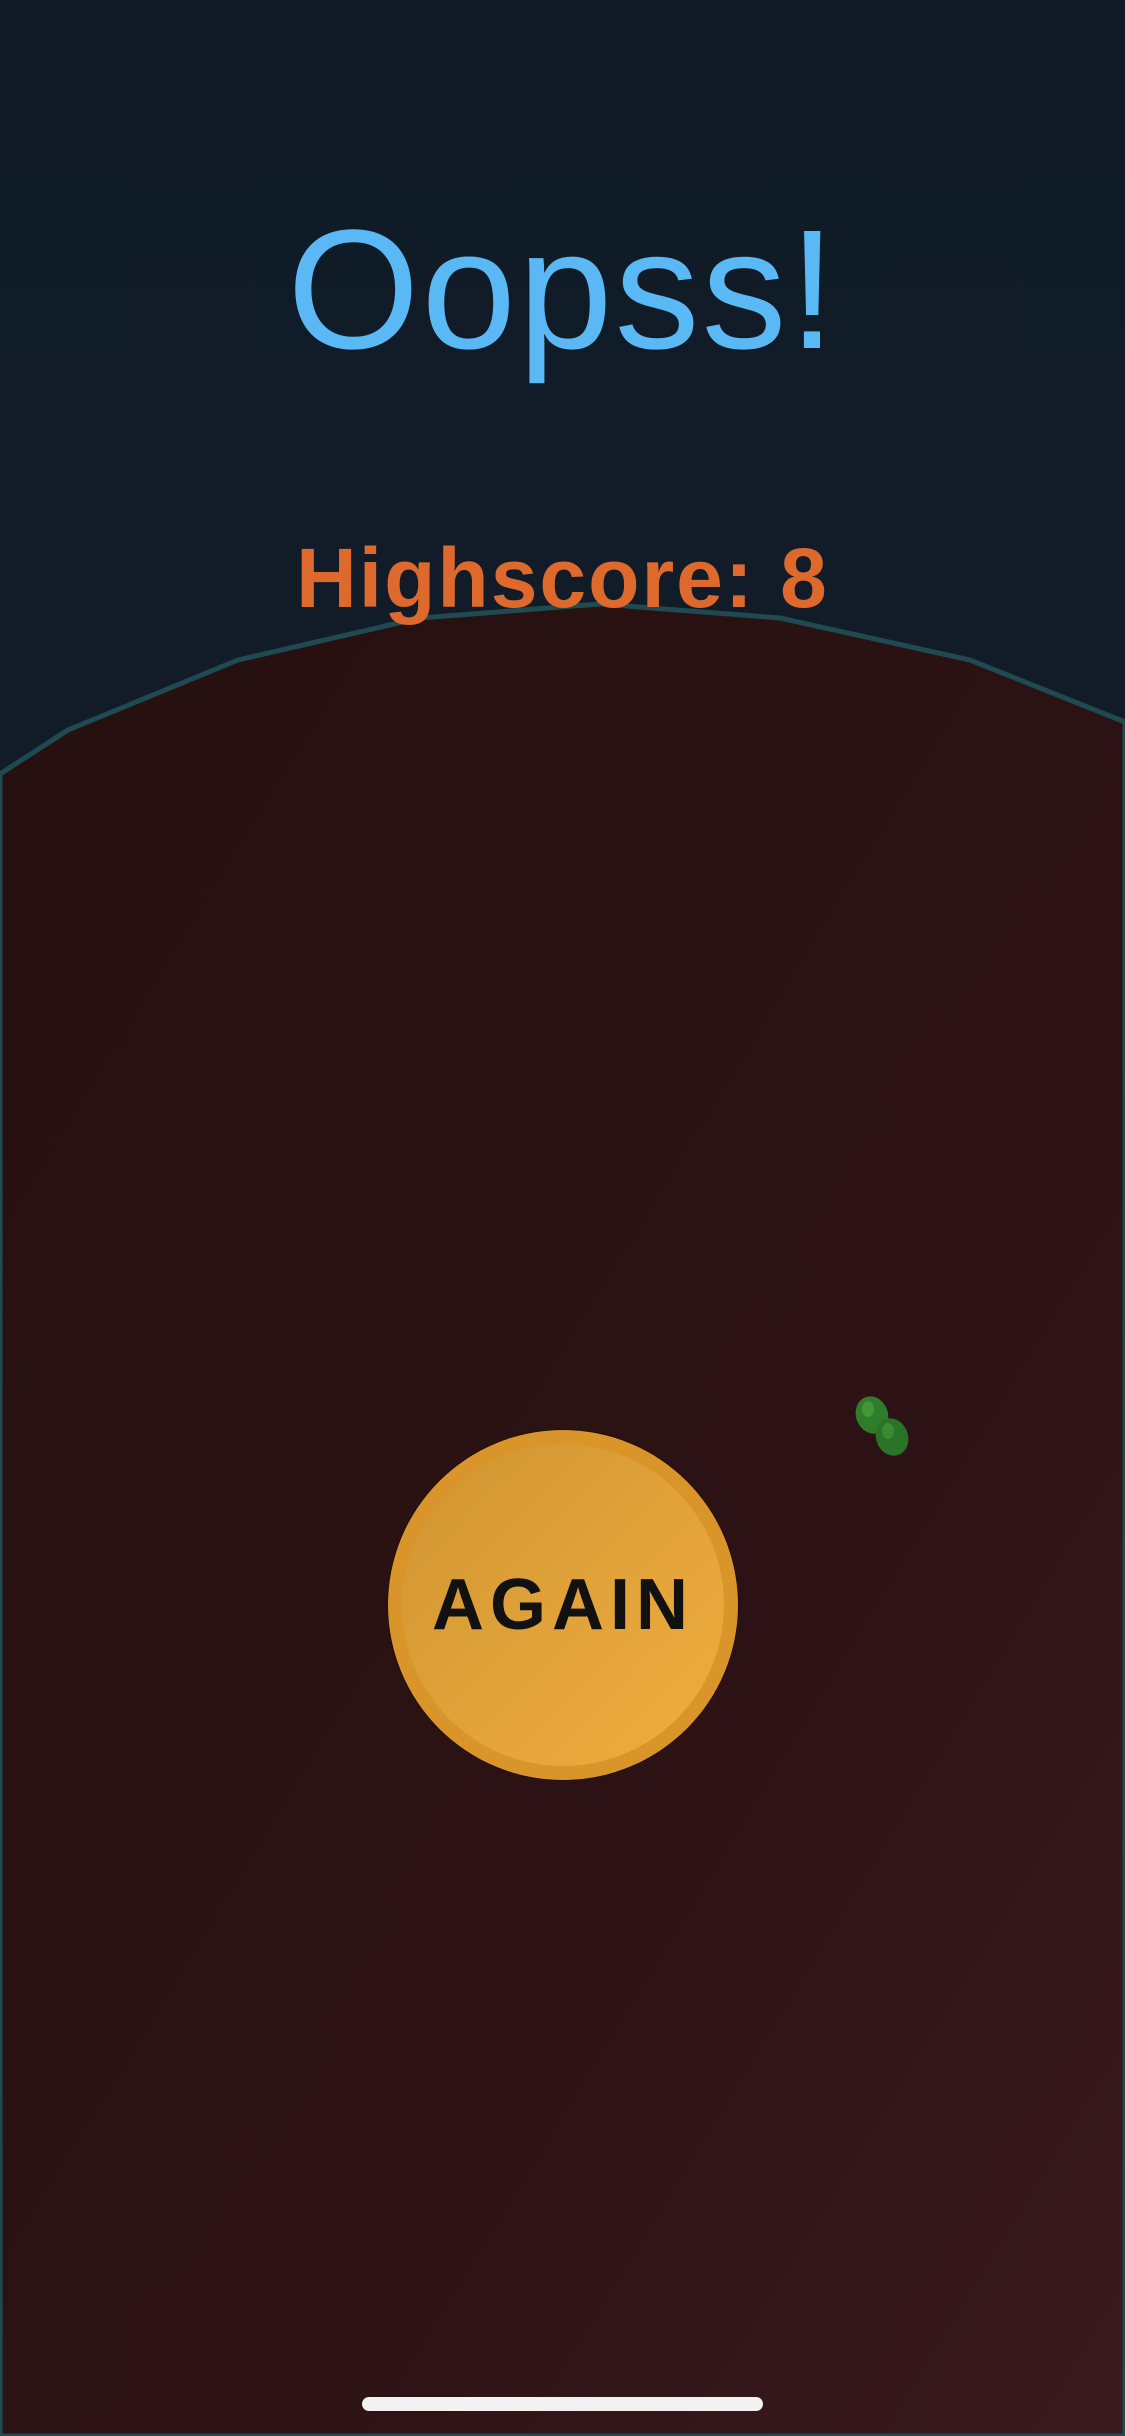 Image resolution: width=1125 pixels, height=2436 pixels. What do you see at coordinates (882, 1426) in the screenshot?
I see `green-blob-icon` at bounding box center [882, 1426].